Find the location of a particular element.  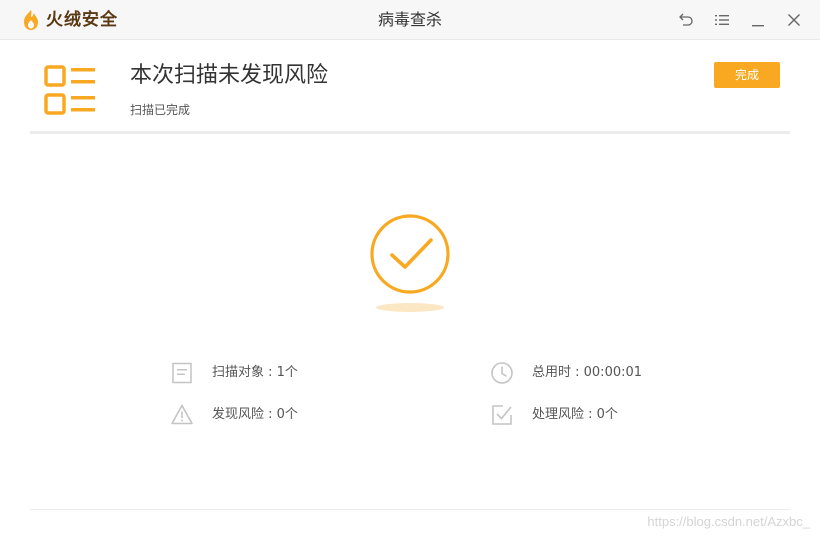

report-list-icon is located at coordinates (69, 90).